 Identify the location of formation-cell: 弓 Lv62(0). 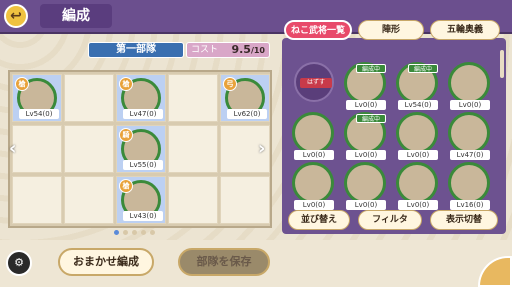
(245, 98).